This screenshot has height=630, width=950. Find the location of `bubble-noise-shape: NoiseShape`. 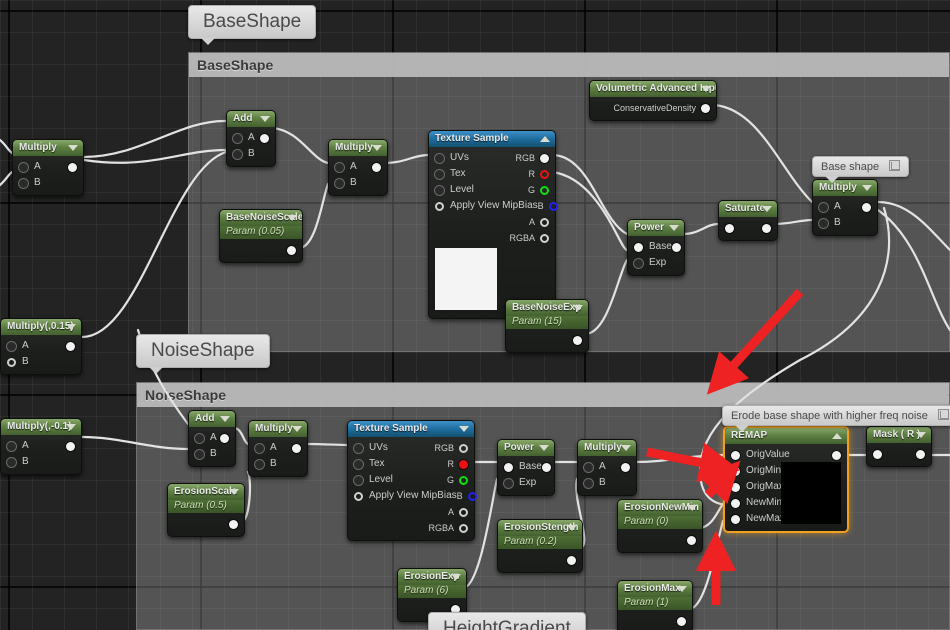

bubble-noise-shape: NoiseShape is located at coordinates (203, 354).